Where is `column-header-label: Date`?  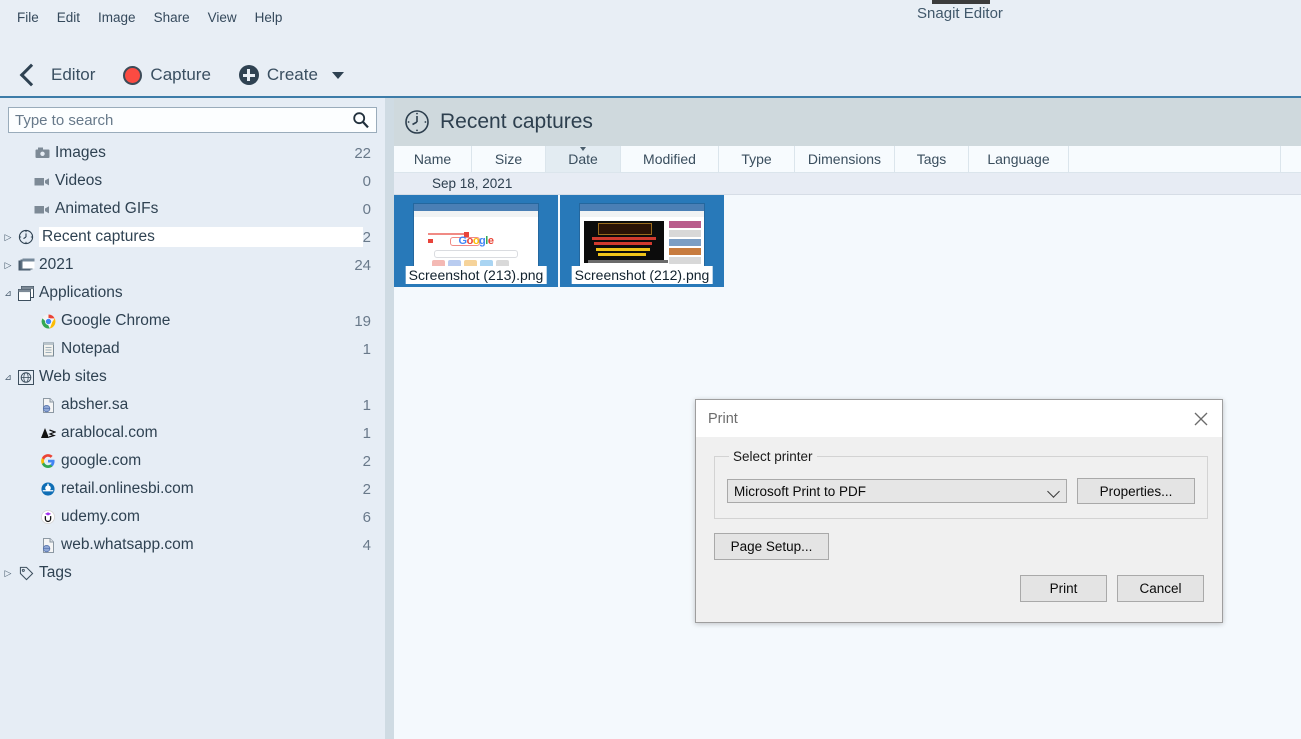
column-header-label: Date is located at coordinates (583, 159).